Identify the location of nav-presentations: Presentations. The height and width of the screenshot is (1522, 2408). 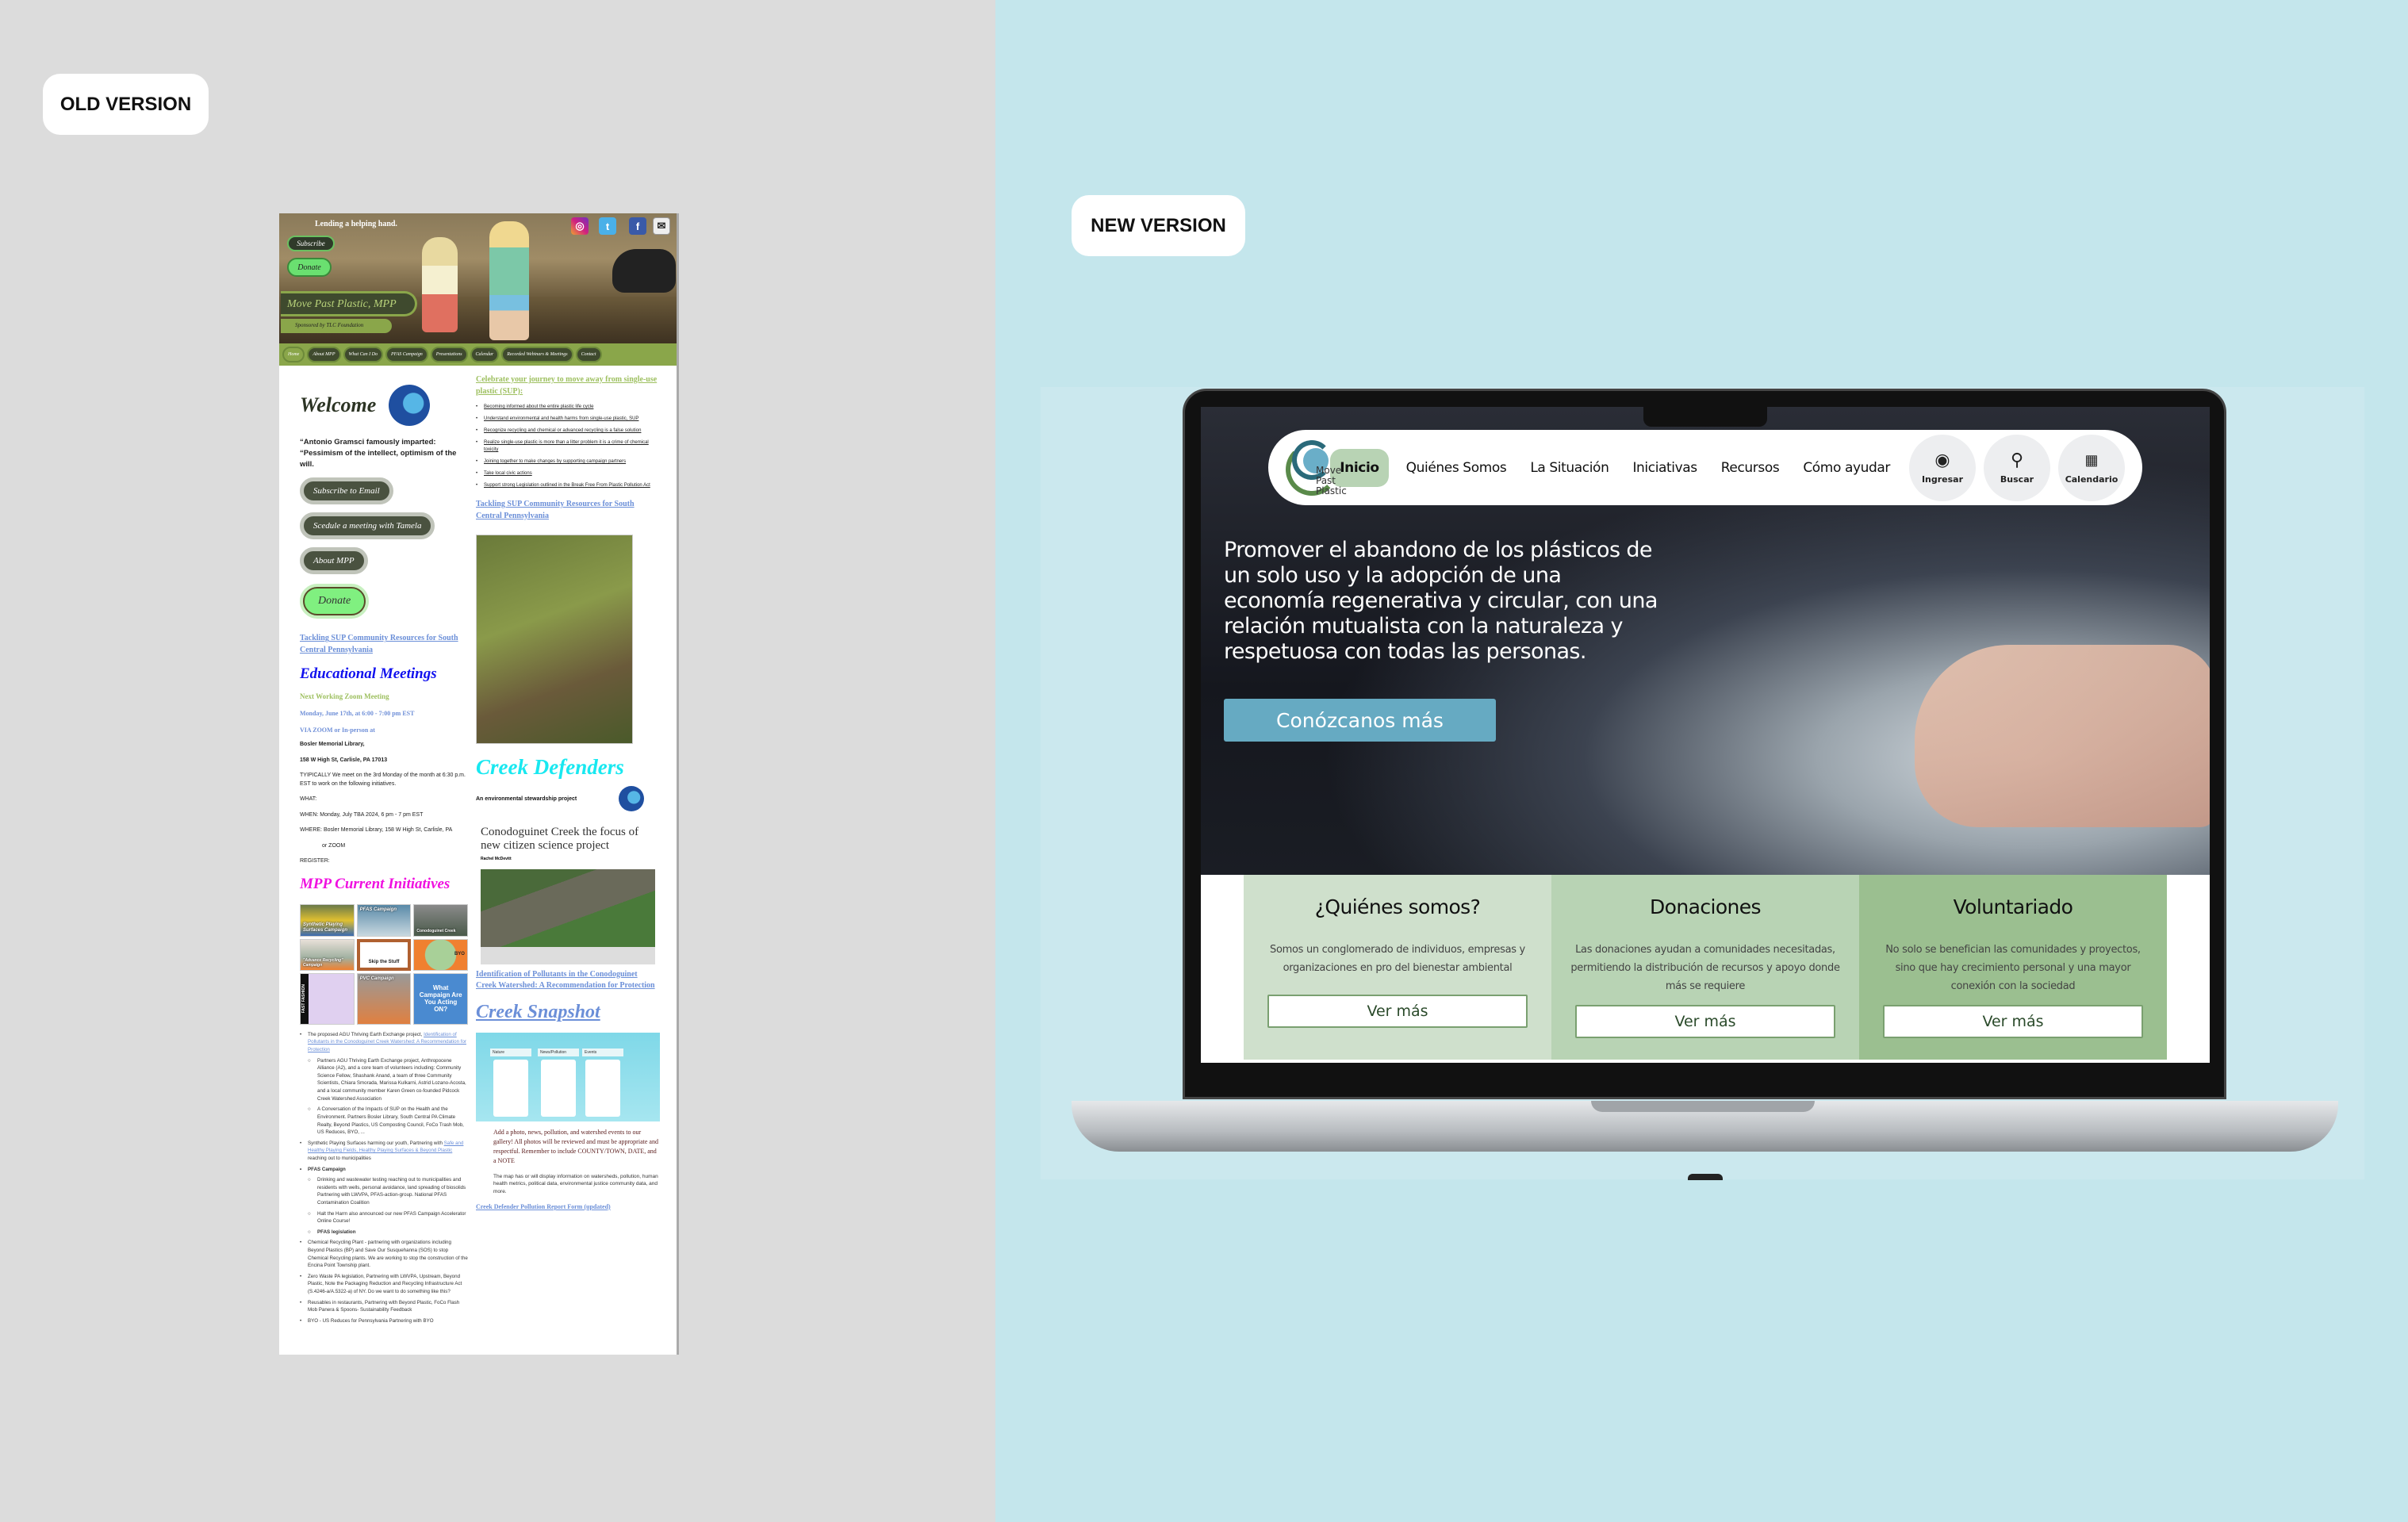
(449, 354).